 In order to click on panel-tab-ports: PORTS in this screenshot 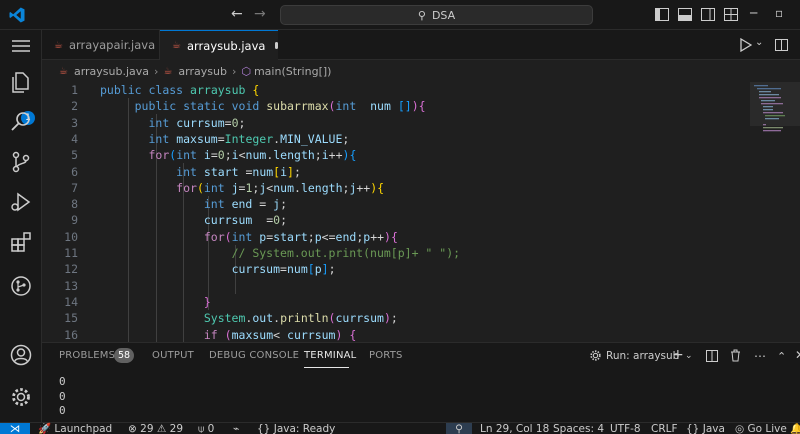, I will do `click(386, 355)`.